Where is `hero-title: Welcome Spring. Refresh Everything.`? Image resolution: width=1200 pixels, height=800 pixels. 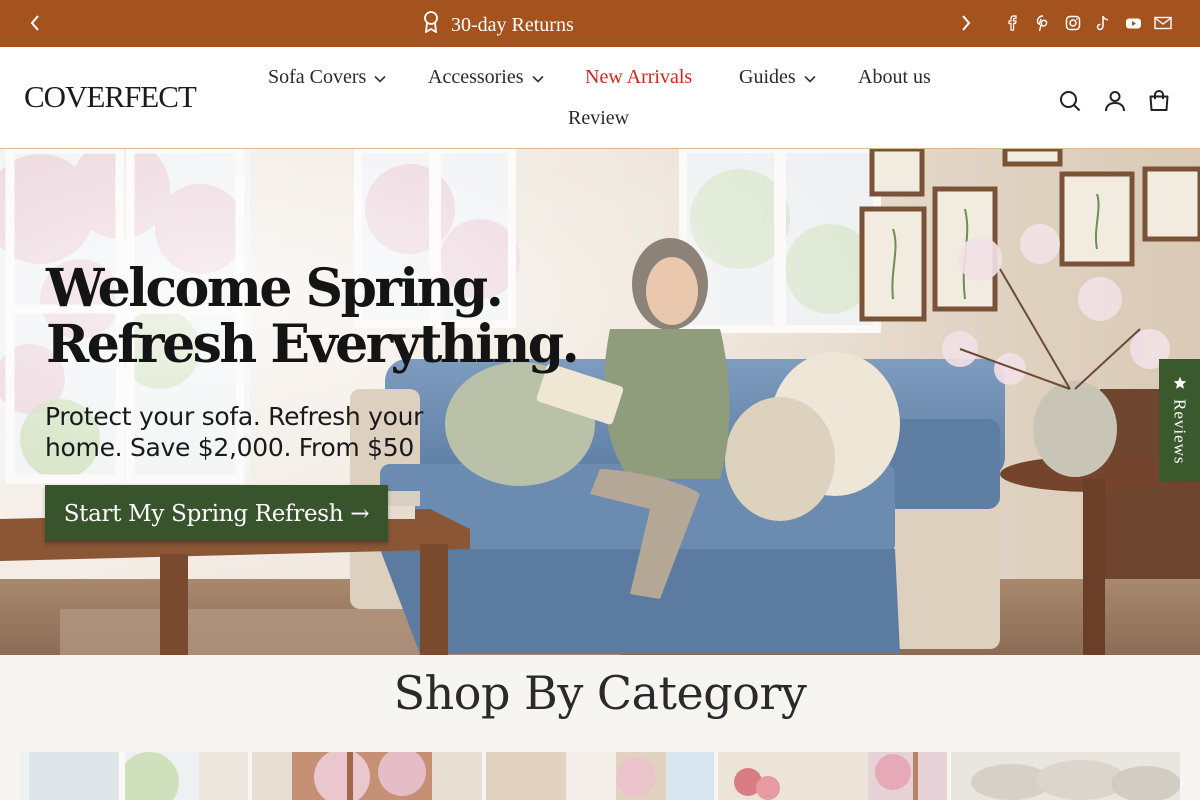 hero-title: Welcome Spring. Refresh Everything. is located at coordinates (313, 316).